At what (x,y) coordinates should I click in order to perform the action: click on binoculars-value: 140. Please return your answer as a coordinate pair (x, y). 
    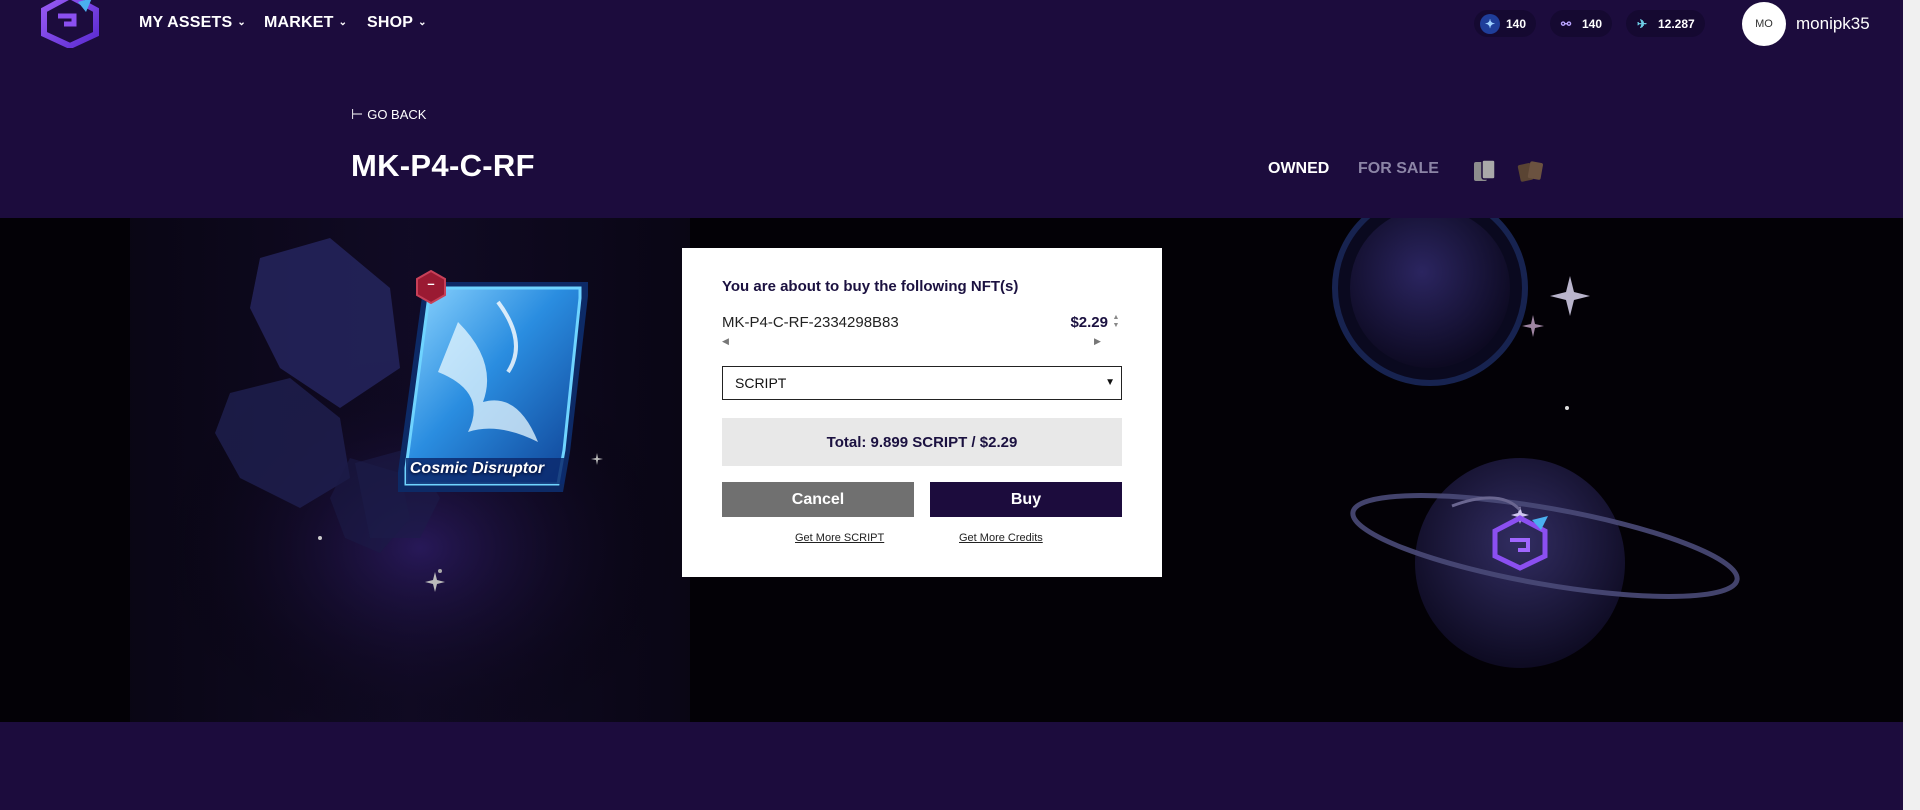
    Looking at the image, I should click on (1592, 23).